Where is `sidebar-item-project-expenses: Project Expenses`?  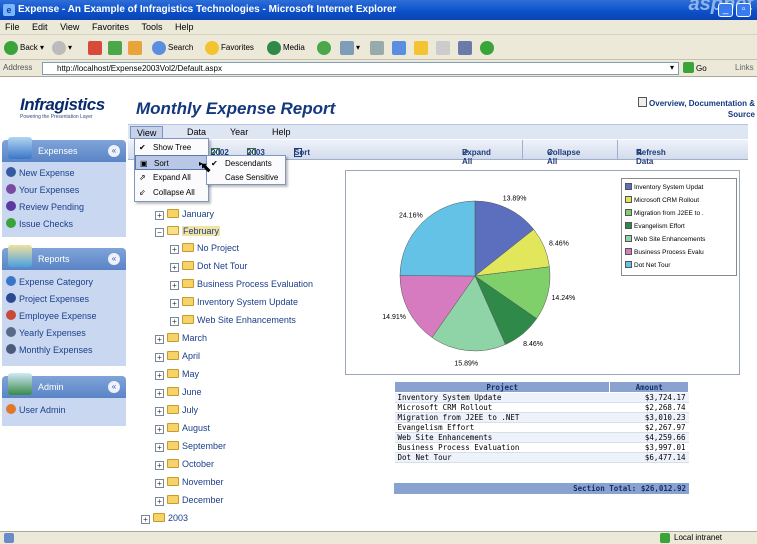
sidebar-item-project-expenses: Project Expenses is located at coordinates (47, 298).